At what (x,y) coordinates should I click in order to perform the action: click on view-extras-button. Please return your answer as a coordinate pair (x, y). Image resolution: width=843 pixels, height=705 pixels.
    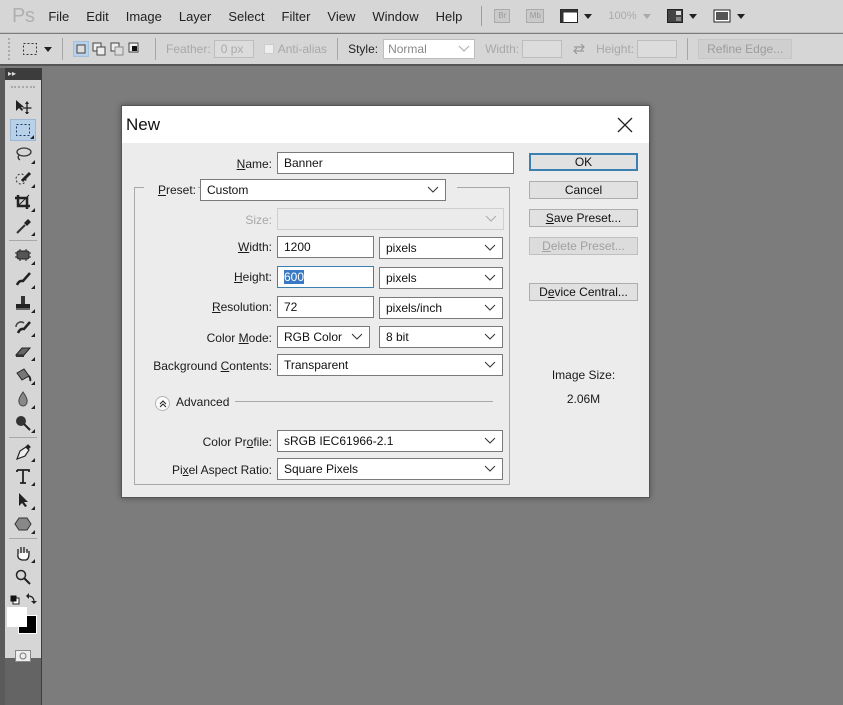
    Looking at the image, I should click on (576, 16).